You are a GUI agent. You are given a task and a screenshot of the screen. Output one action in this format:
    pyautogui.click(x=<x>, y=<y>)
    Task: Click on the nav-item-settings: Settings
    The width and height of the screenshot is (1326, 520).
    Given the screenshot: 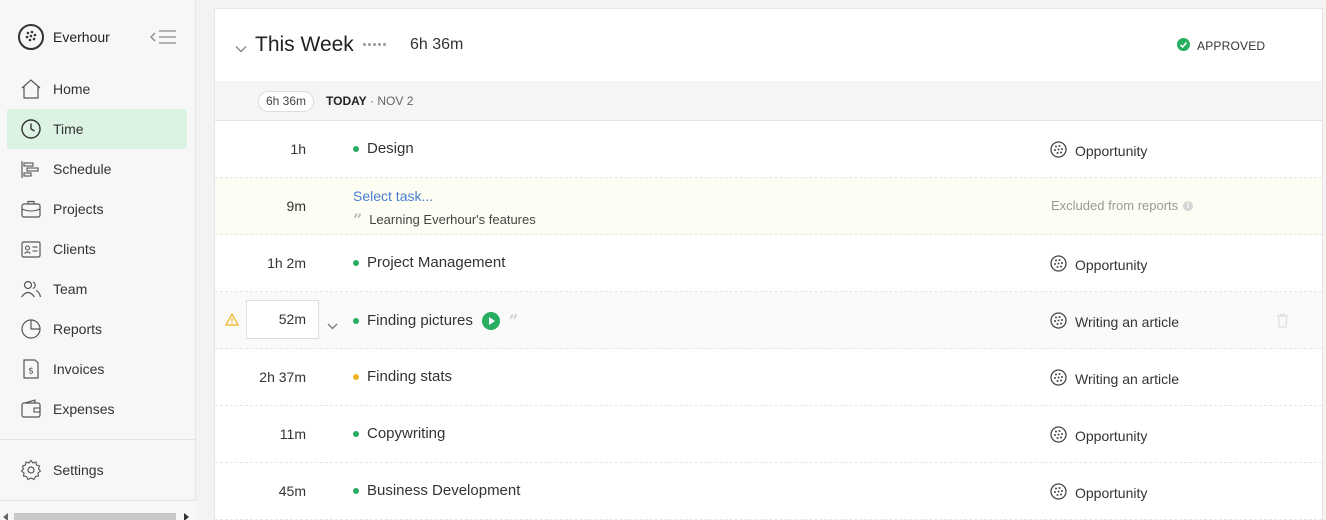 What is the action you would take?
    pyautogui.click(x=97, y=470)
    